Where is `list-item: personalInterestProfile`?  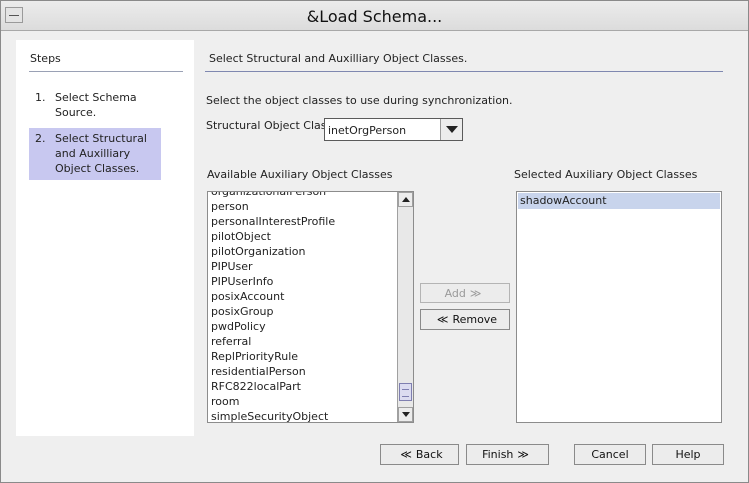
list-item: personalInterestProfile is located at coordinates (302, 221).